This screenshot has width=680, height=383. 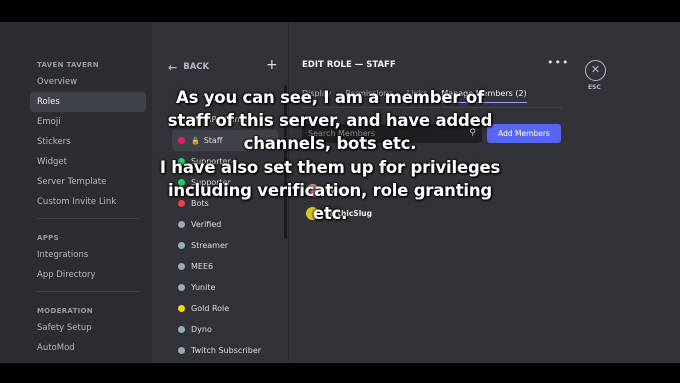 I want to click on sidebar-item-app-directory: App Directory, so click(x=88, y=275).